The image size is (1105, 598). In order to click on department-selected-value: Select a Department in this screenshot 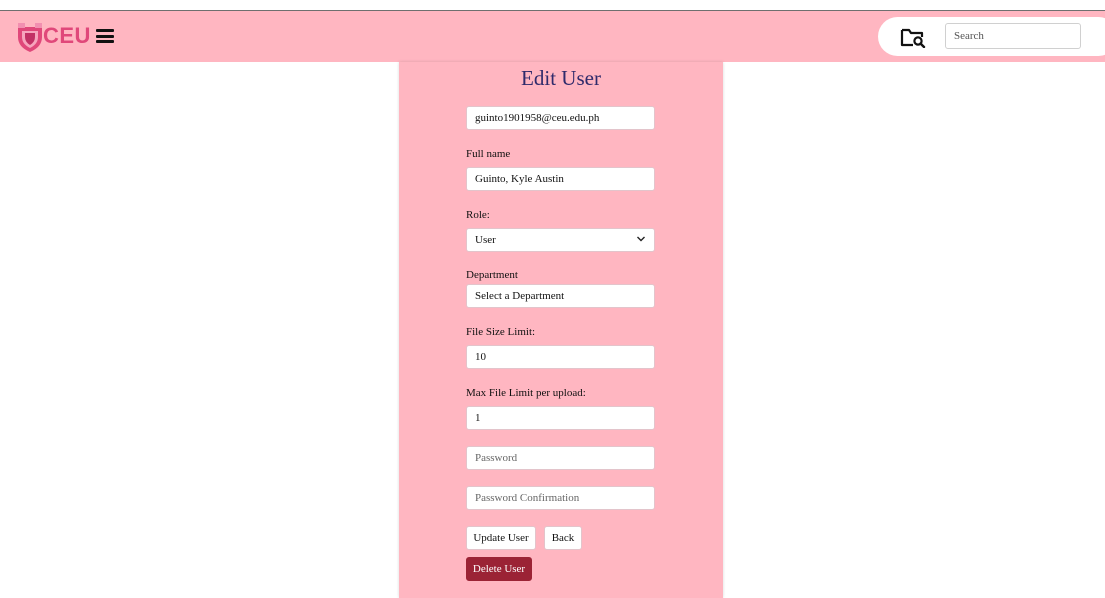, I will do `click(520, 296)`.